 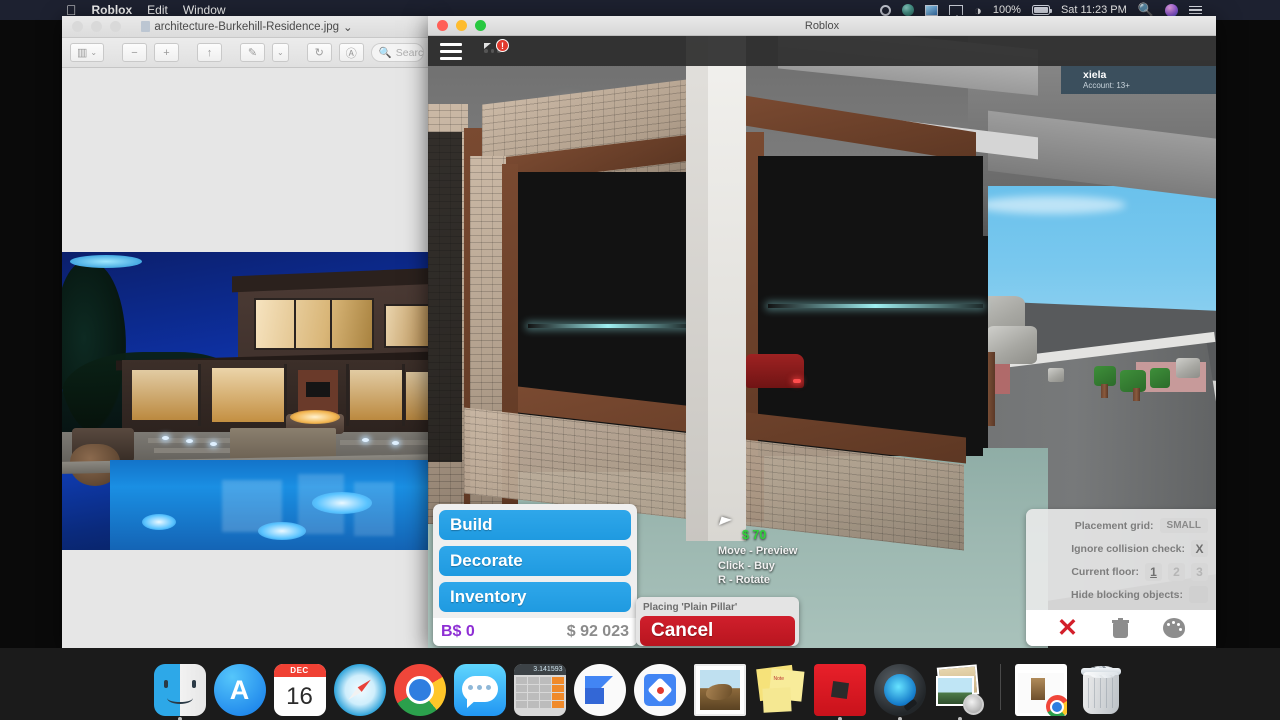 I want to click on preview-file-name: architecture-Burkehill-Residence.jpg ⌄, so click(x=247, y=27).